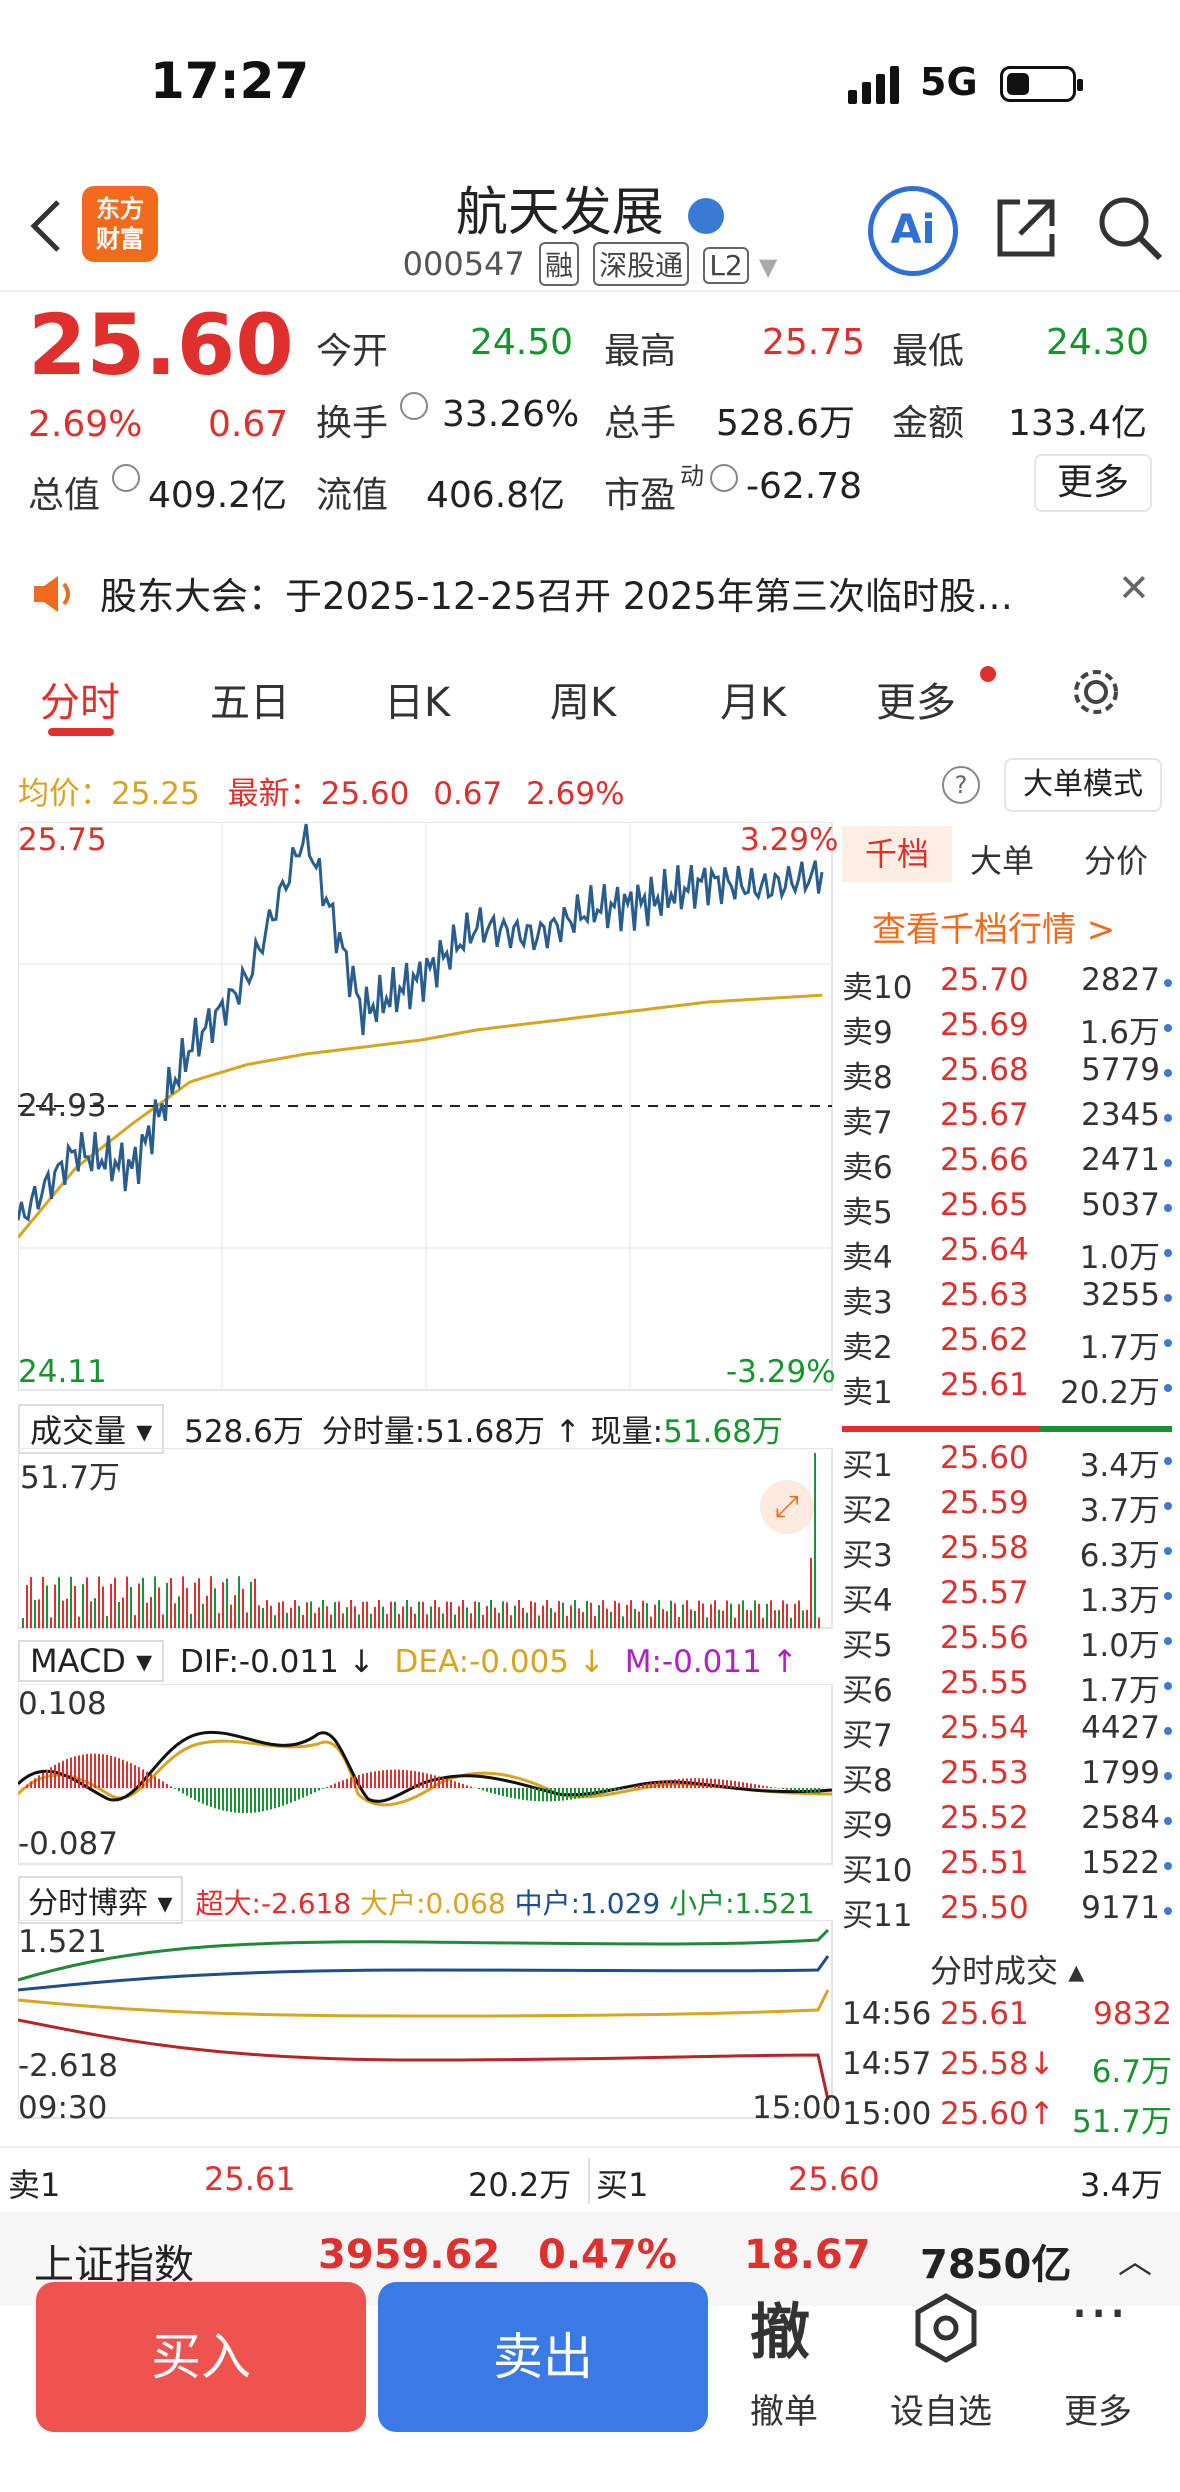 This screenshot has height=2492, width=1180. I want to click on volume-header: 成交量 ▾ 528.6万 分时量:51.68万 ↑ 现量:51.68万, so click(426, 1429).